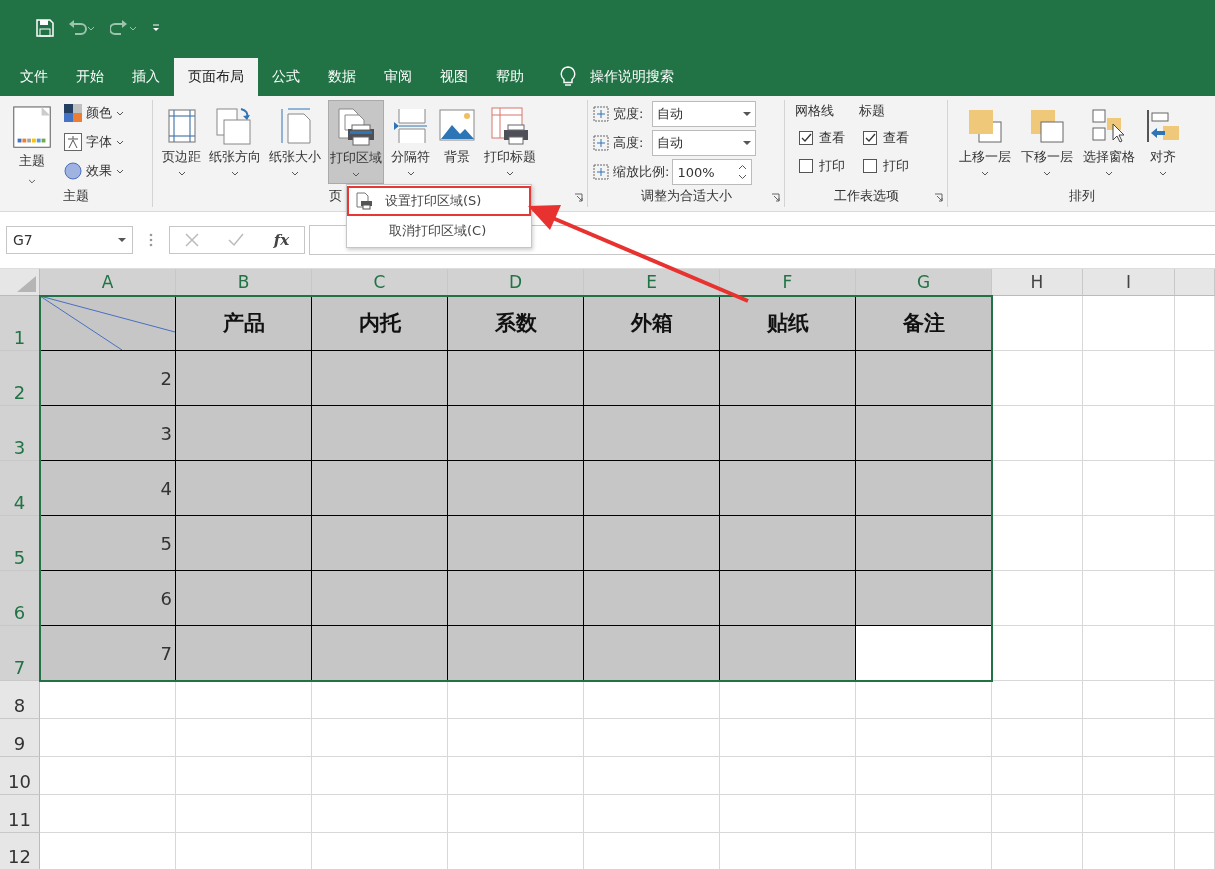  I want to click on column-header: H, so click(1037, 282).